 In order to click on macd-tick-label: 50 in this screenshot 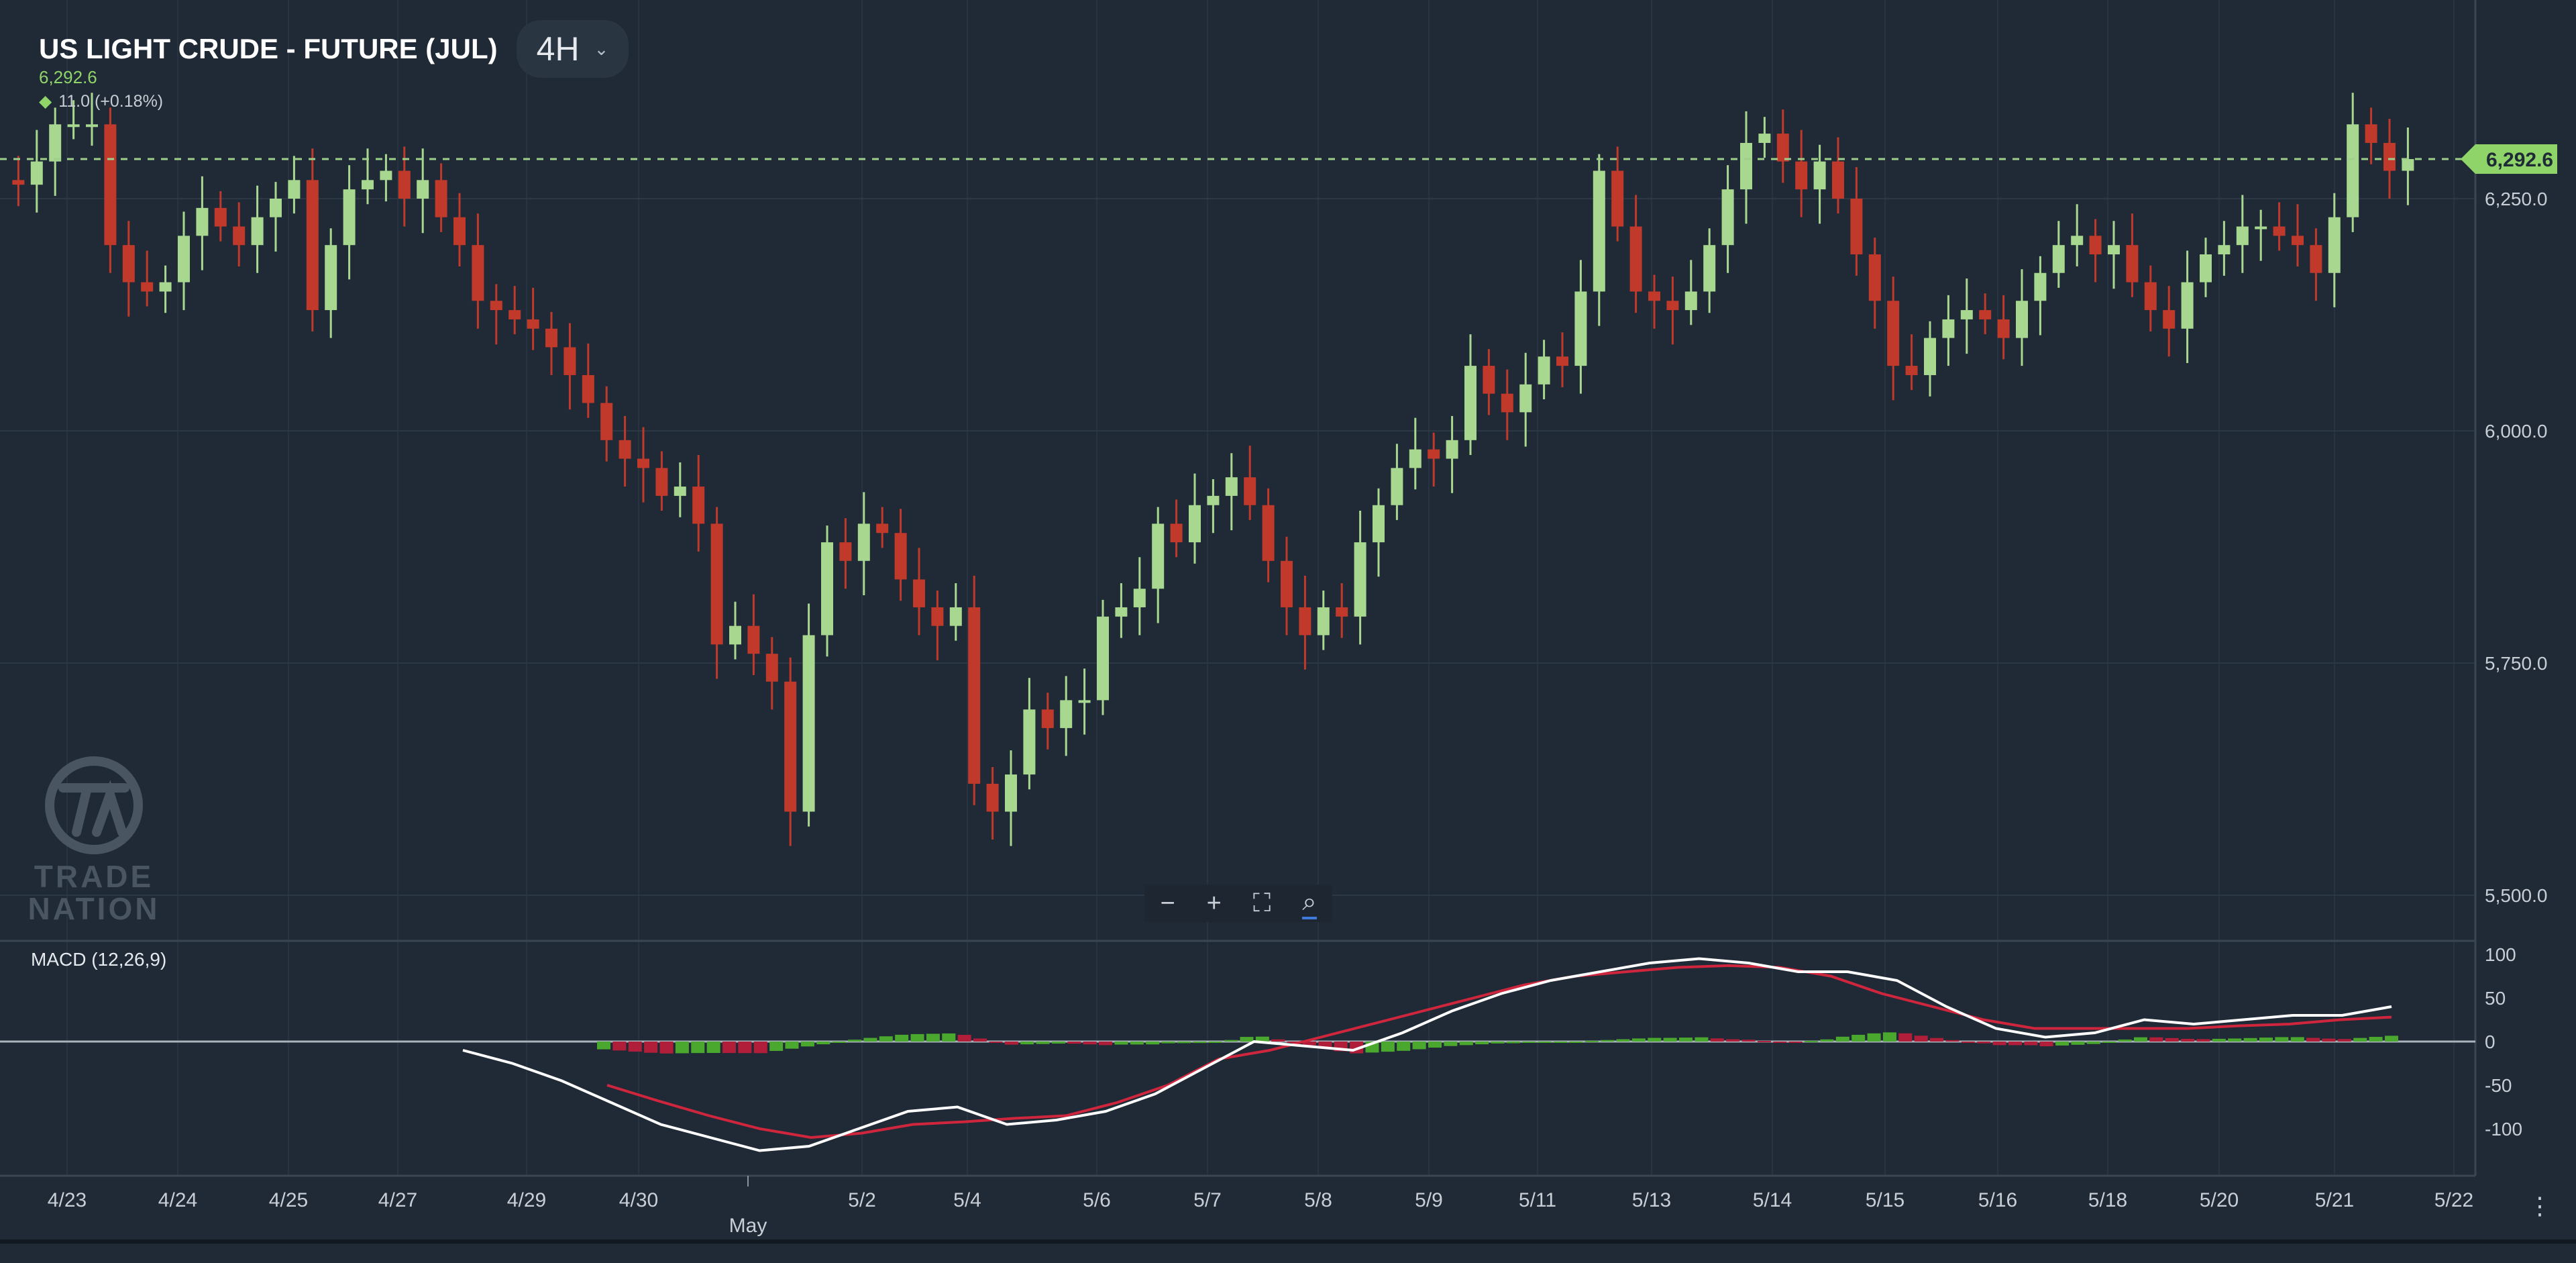, I will do `click(2495, 998)`.